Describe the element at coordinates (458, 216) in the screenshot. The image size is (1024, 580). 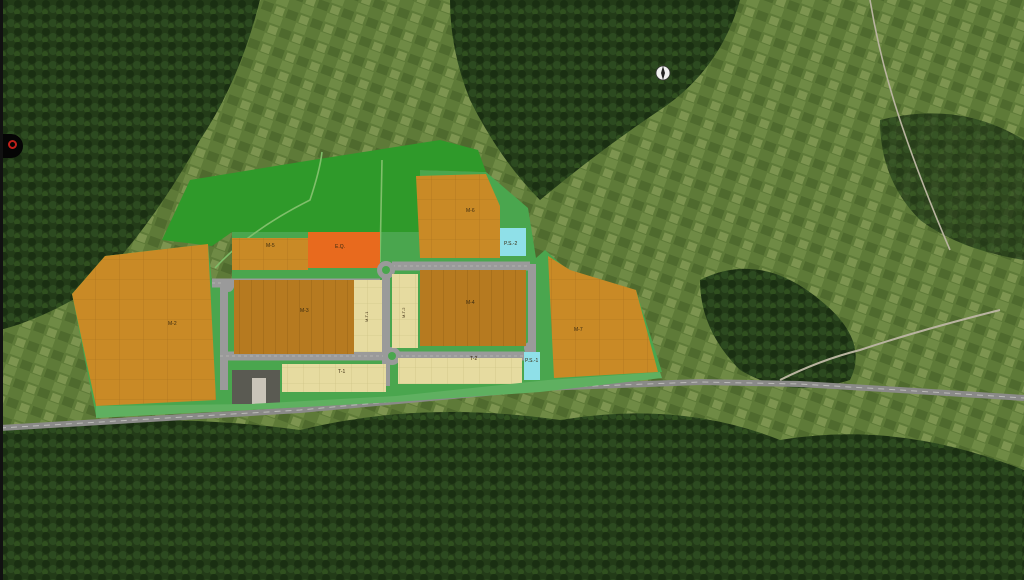
I see `plot-m6` at that location.